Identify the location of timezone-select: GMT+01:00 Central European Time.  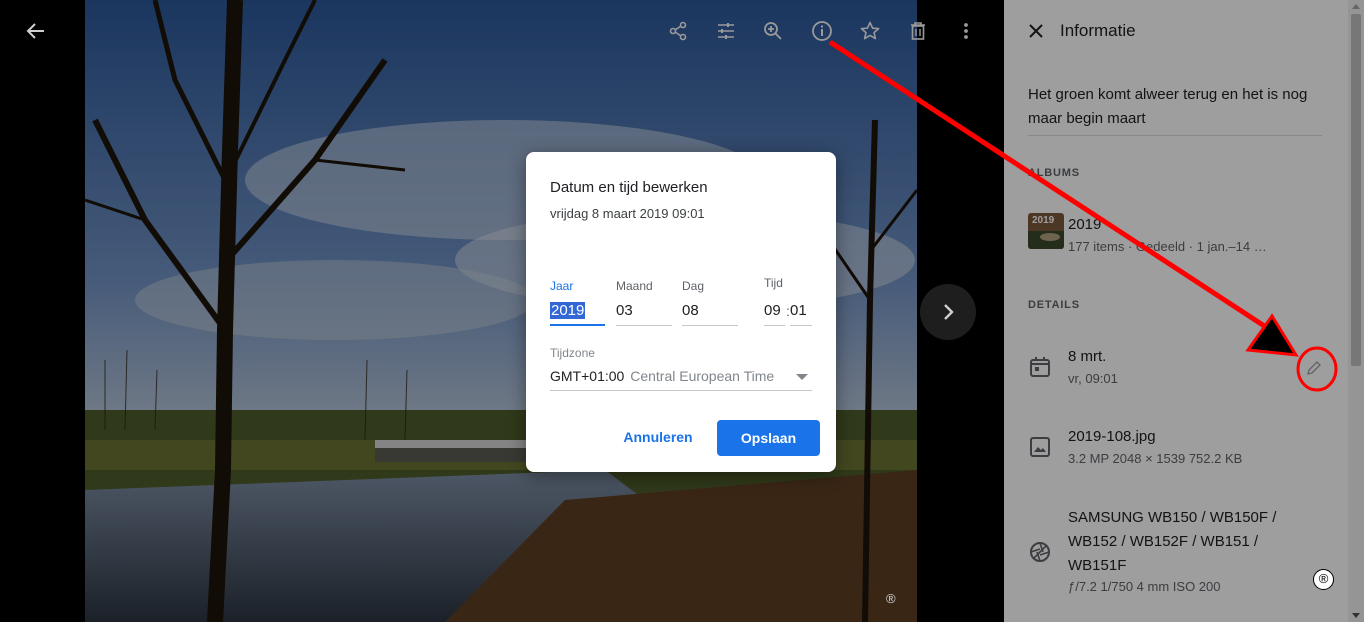
(681, 378).